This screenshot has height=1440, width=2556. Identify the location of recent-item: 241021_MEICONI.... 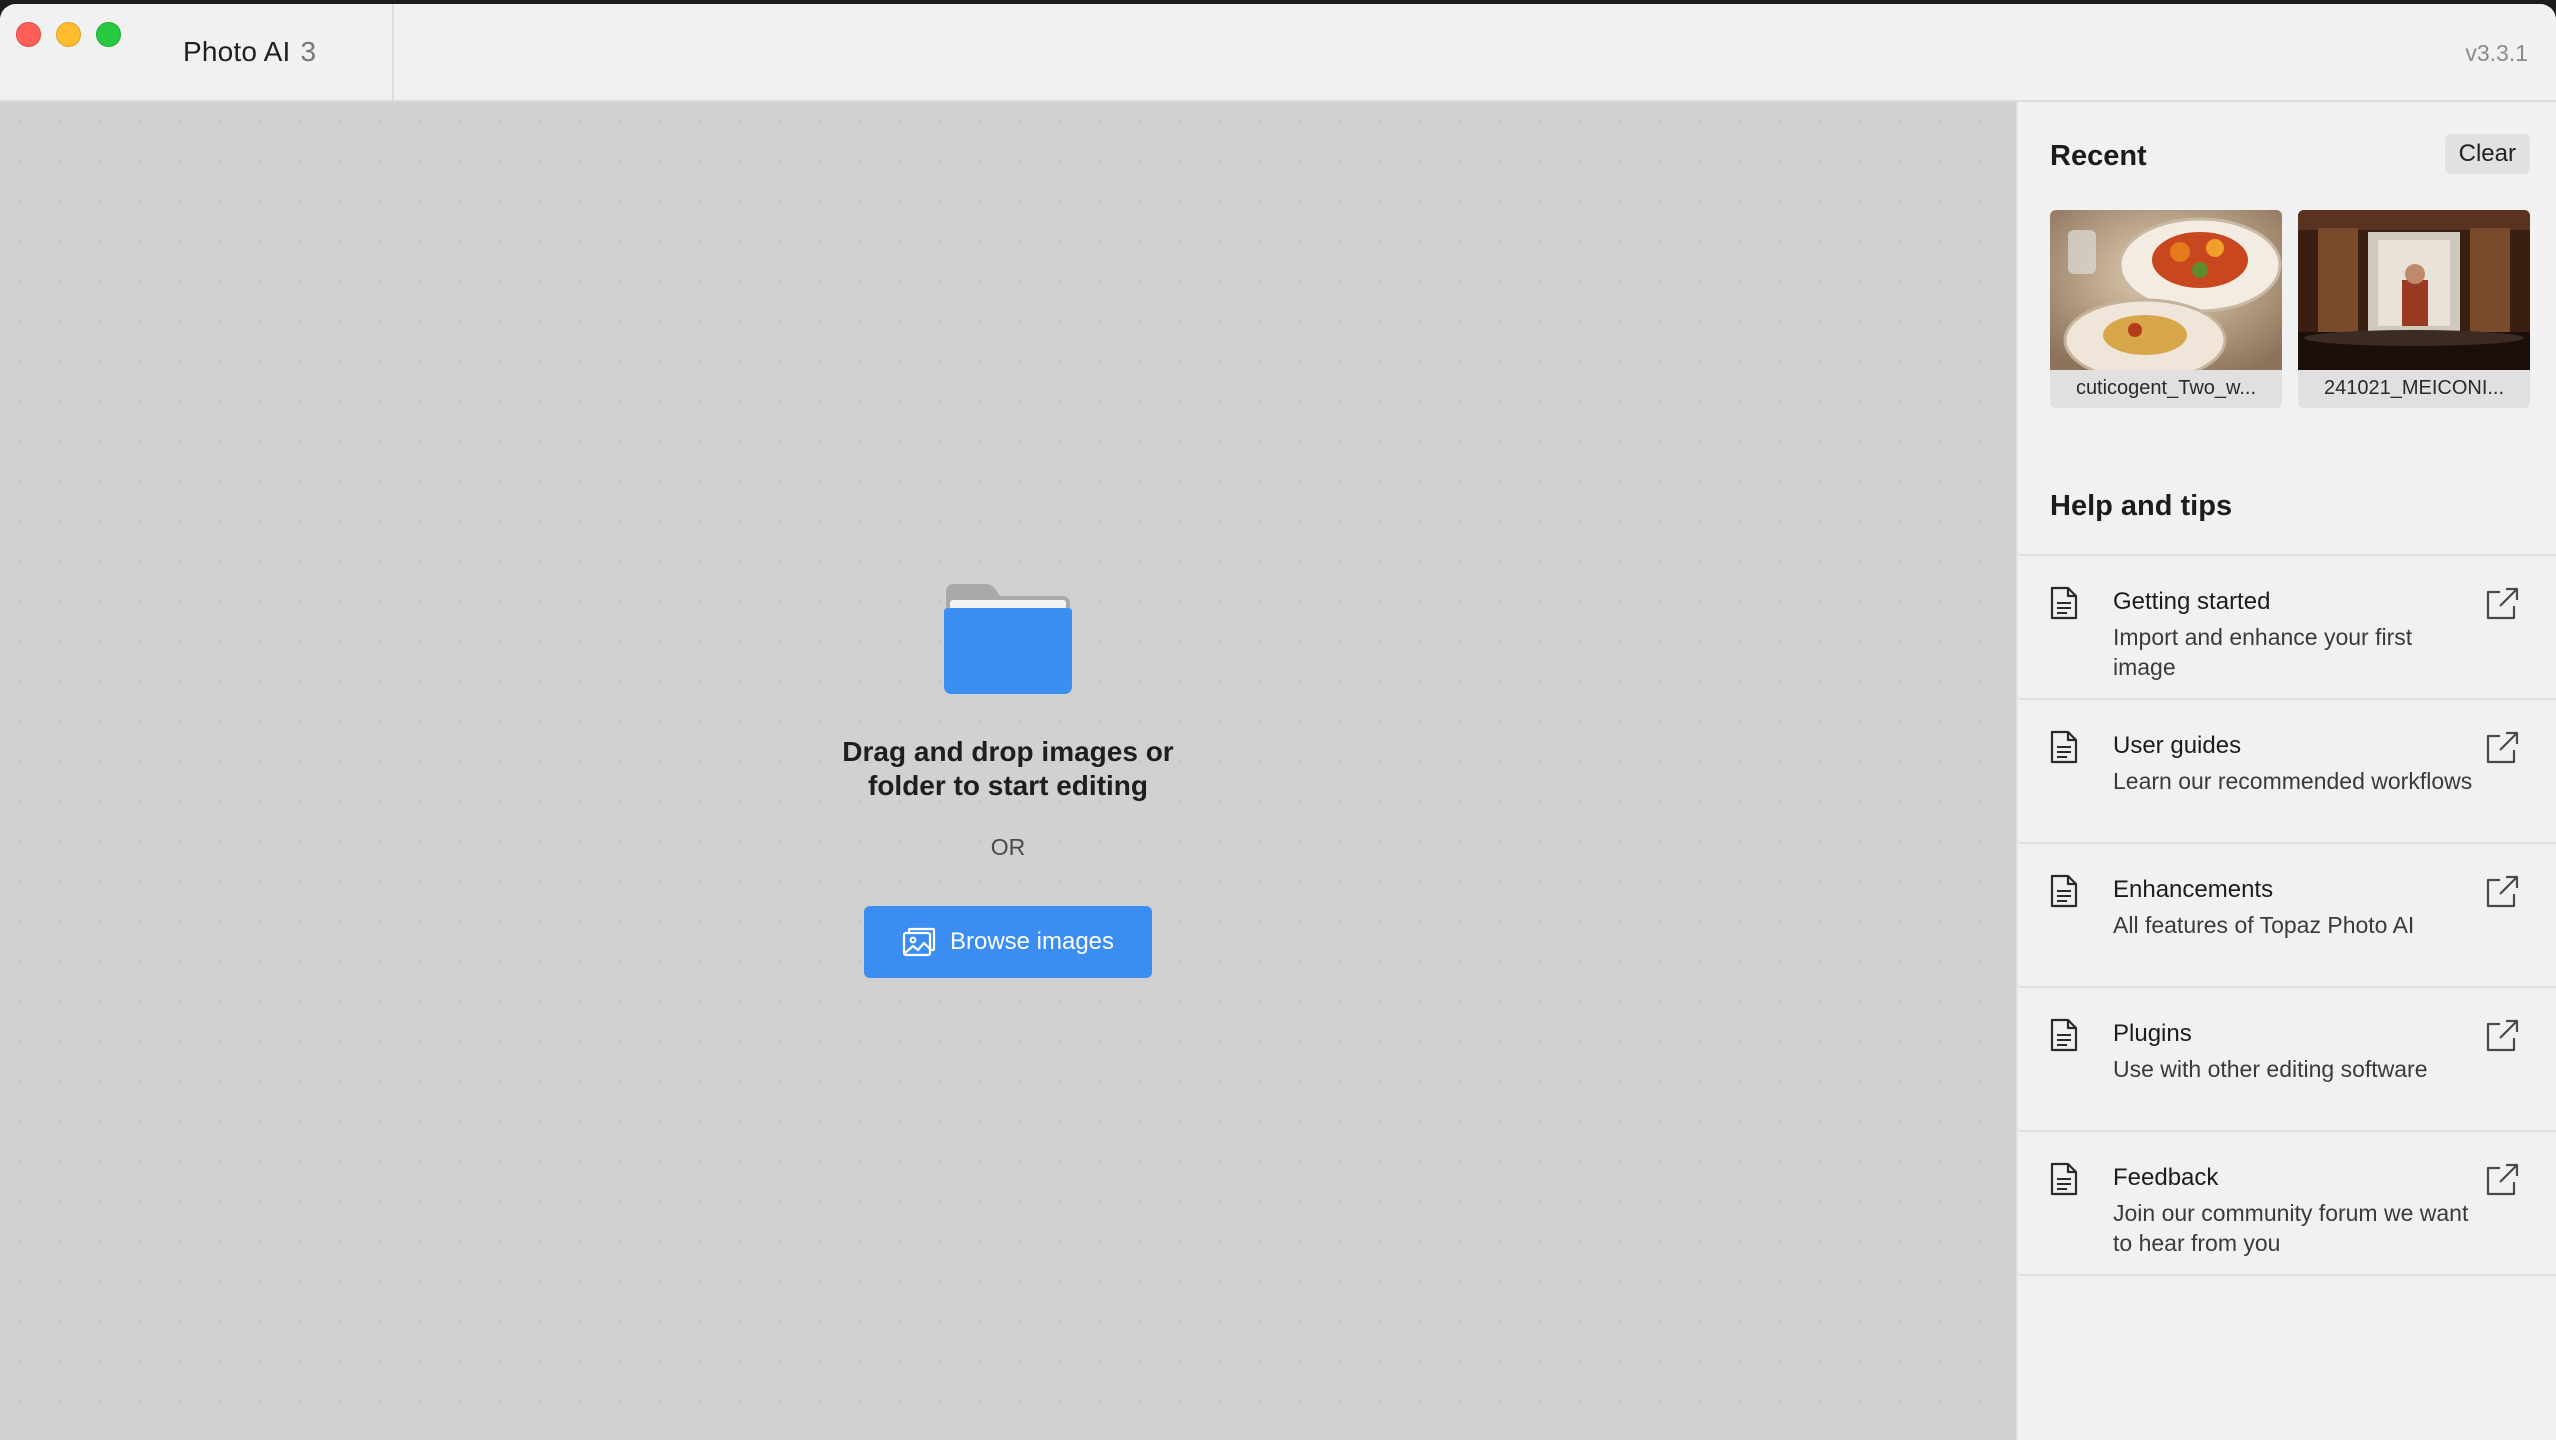
(2414, 309).